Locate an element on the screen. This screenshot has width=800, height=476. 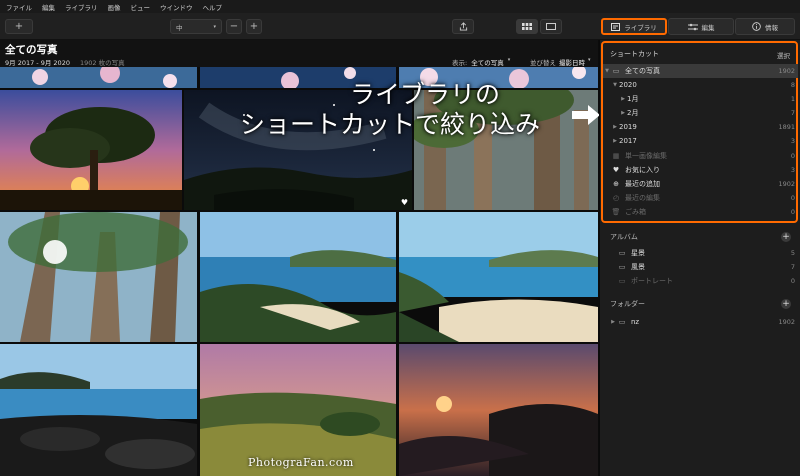
menu-image: 画像 is located at coordinates (114, 7).